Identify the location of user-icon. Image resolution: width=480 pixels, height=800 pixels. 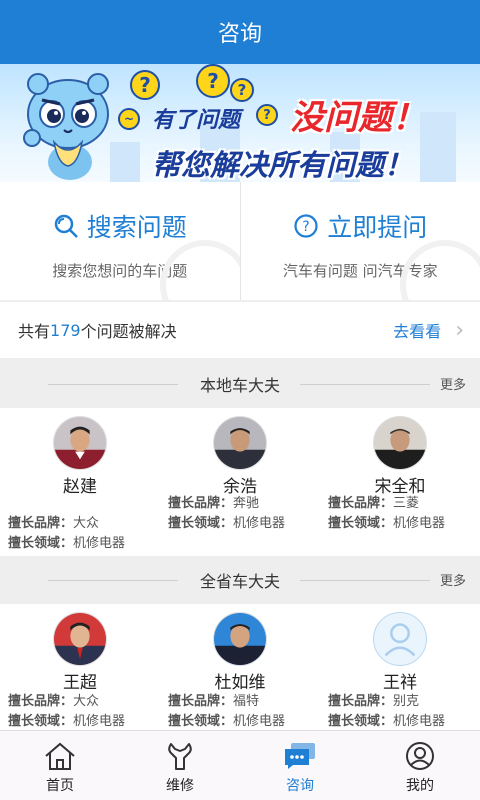
(420, 756).